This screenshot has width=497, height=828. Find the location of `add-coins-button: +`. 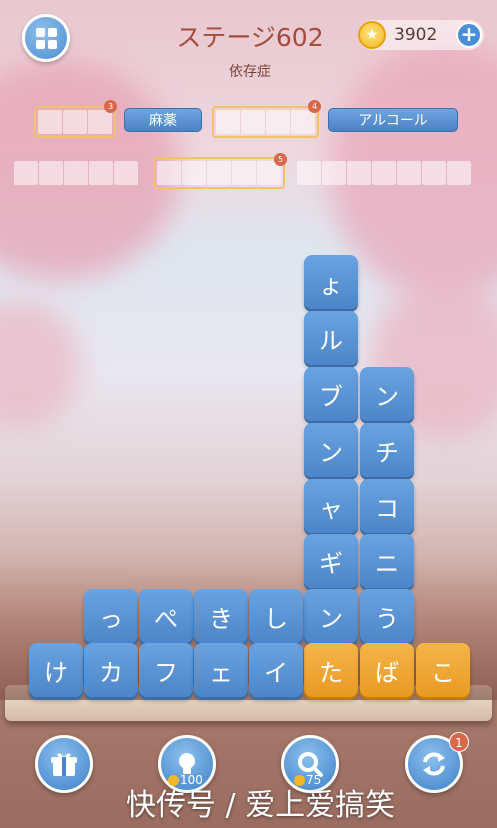

add-coins-button: + is located at coordinates (469, 35).